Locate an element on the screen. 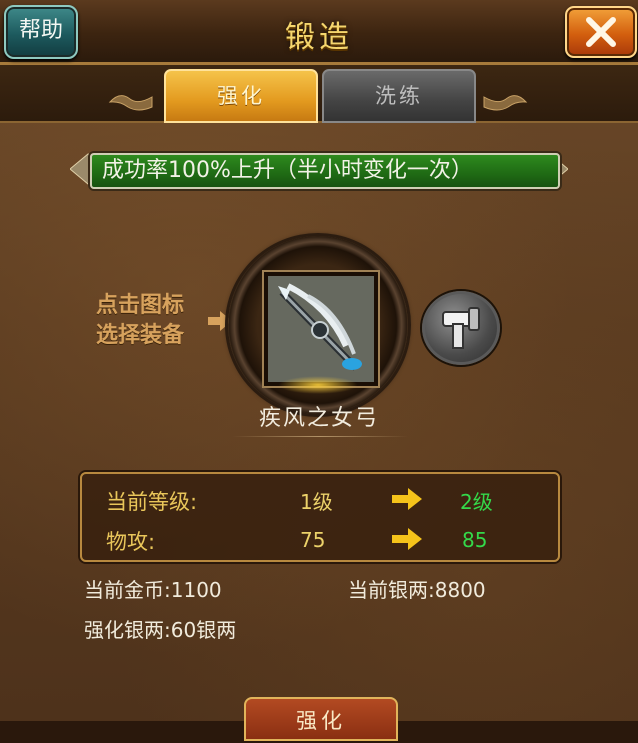 This screenshot has height=743, width=638. header-bar: 帮助 锻造 is located at coordinates (319, 32).